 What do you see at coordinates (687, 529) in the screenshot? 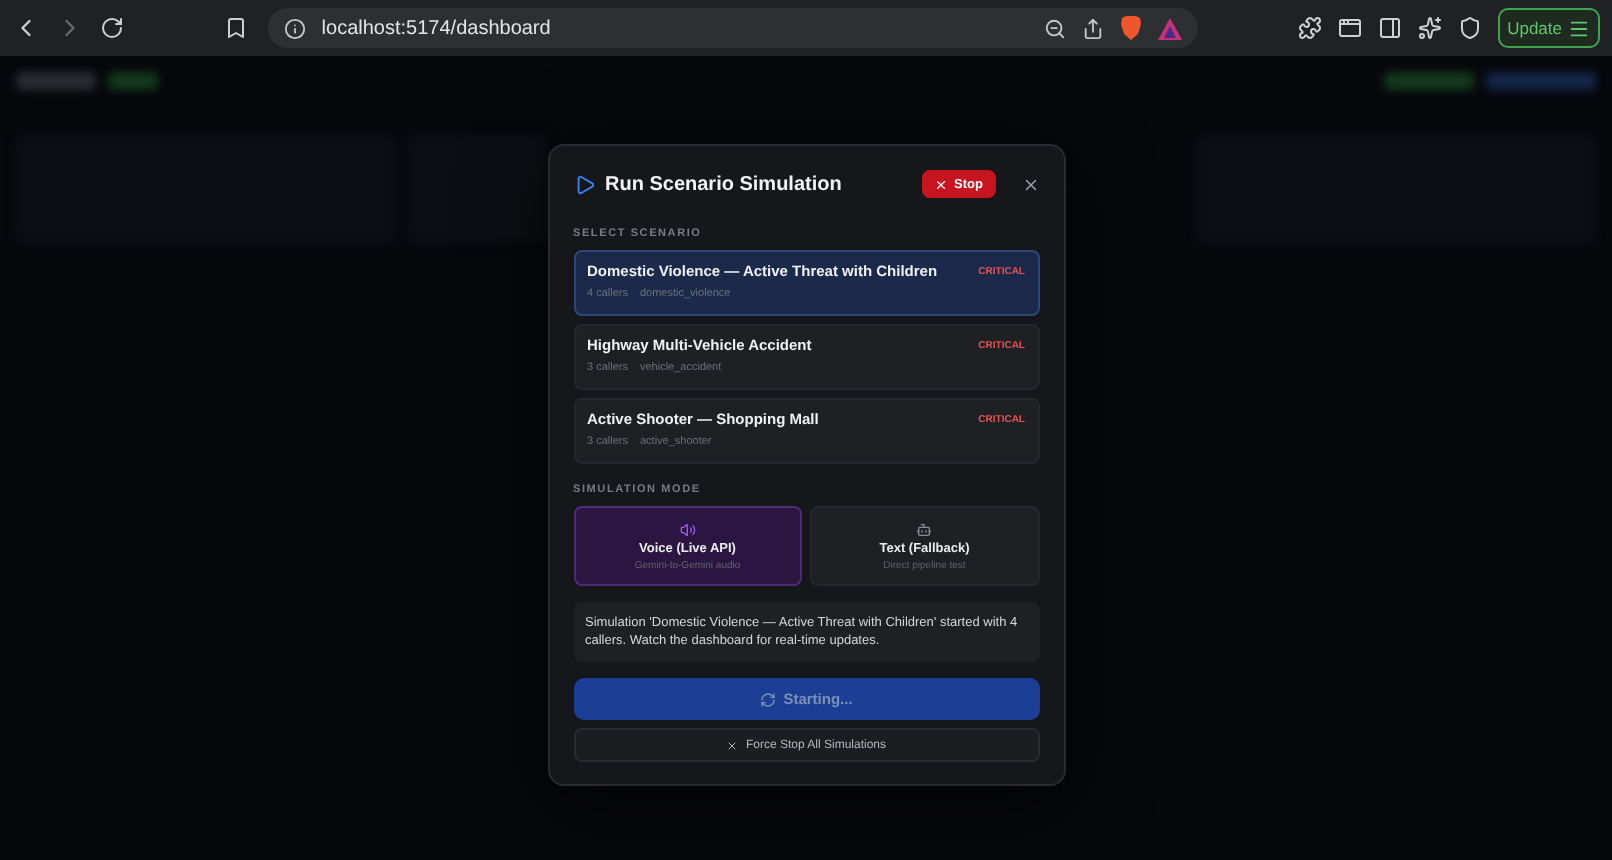
I see `speaker-icon` at bounding box center [687, 529].